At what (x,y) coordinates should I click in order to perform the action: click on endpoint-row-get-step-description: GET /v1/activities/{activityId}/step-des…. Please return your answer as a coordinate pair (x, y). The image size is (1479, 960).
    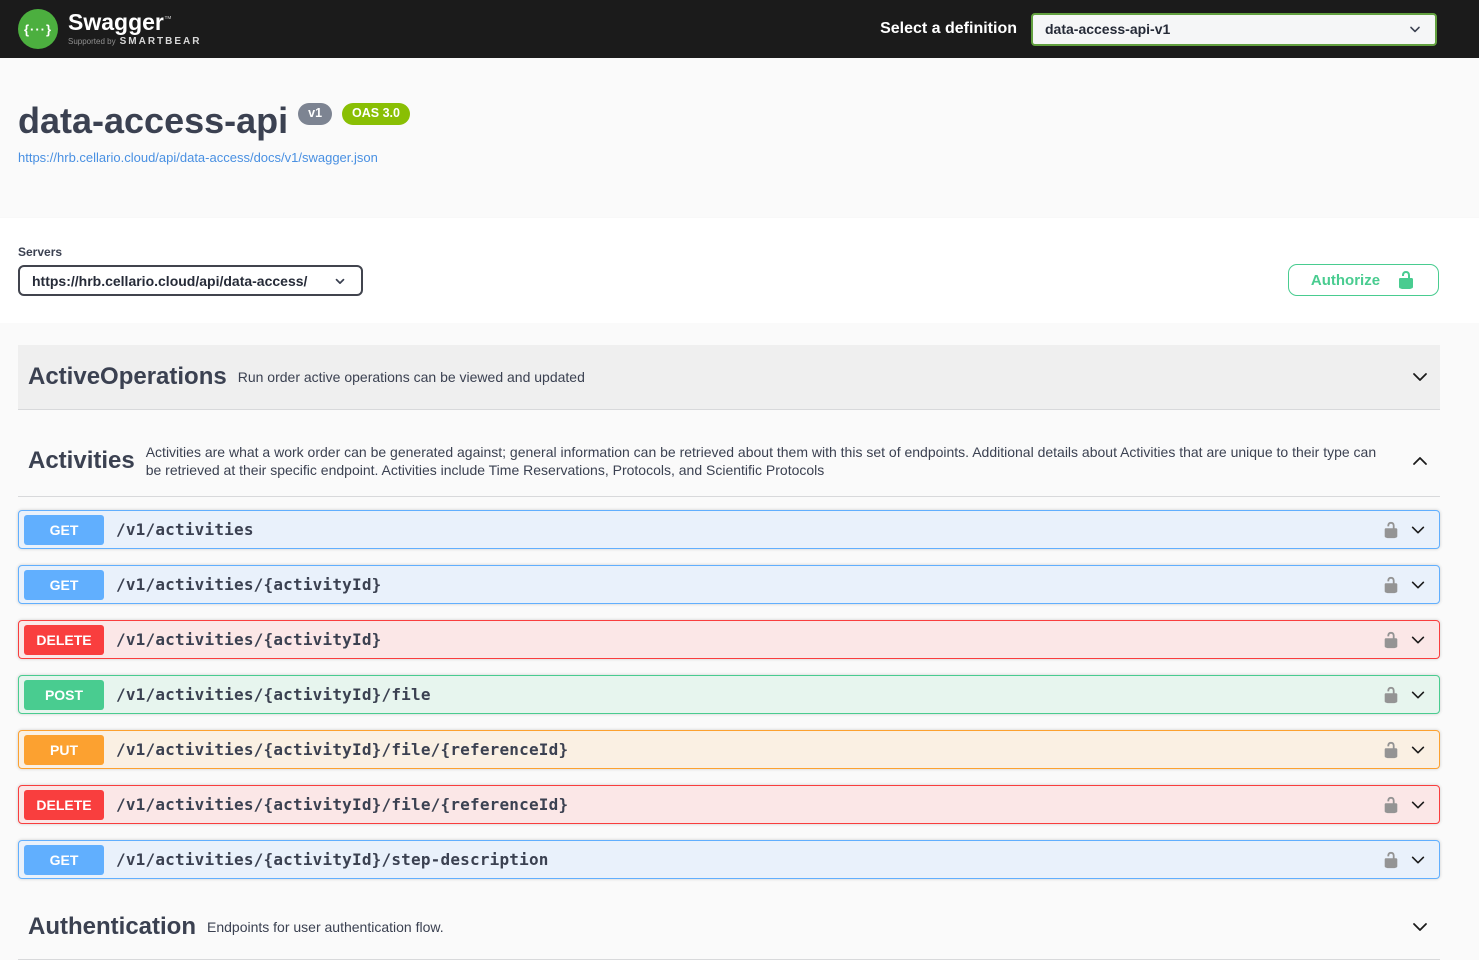
    Looking at the image, I should click on (729, 860).